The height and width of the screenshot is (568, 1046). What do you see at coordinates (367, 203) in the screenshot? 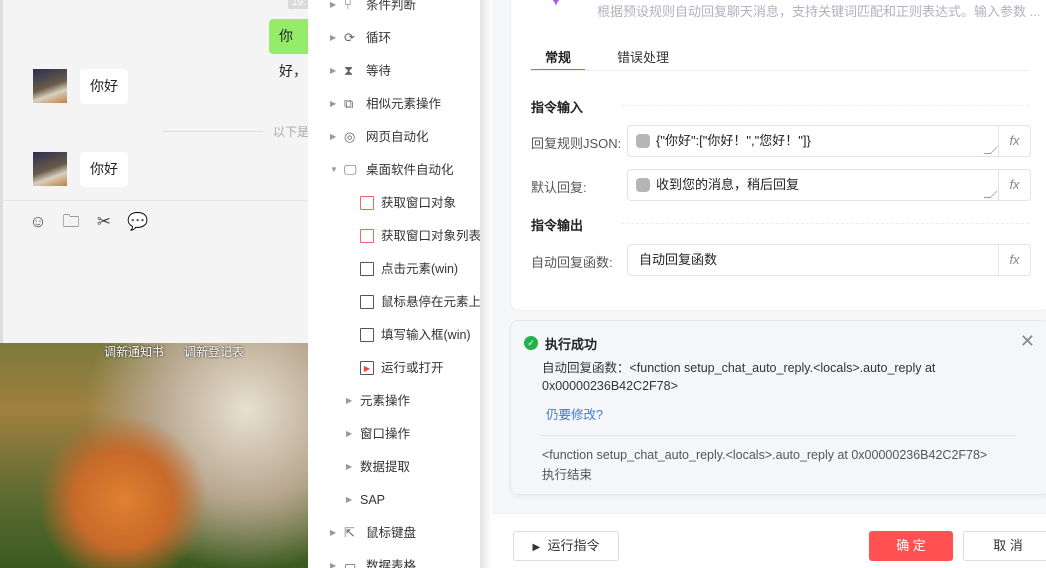
I see `window-icon` at bounding box center [367, 203].